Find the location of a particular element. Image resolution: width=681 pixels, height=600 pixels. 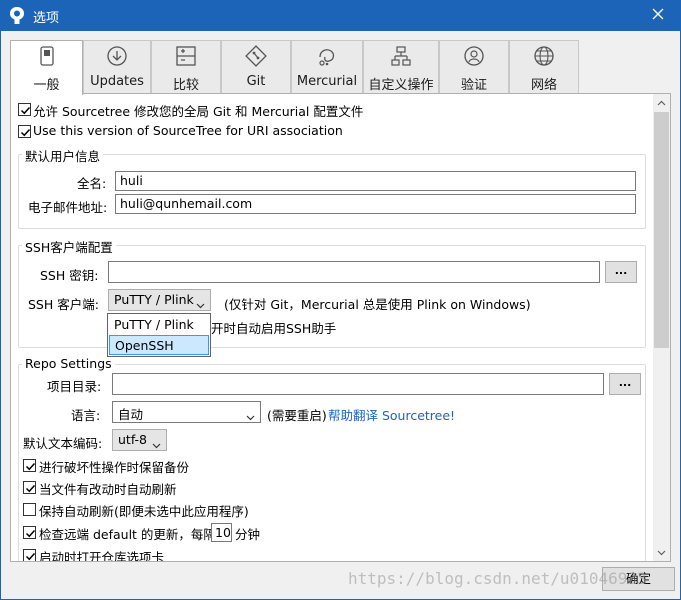

vertical-scrollbar is located at coordinates (661, 327).